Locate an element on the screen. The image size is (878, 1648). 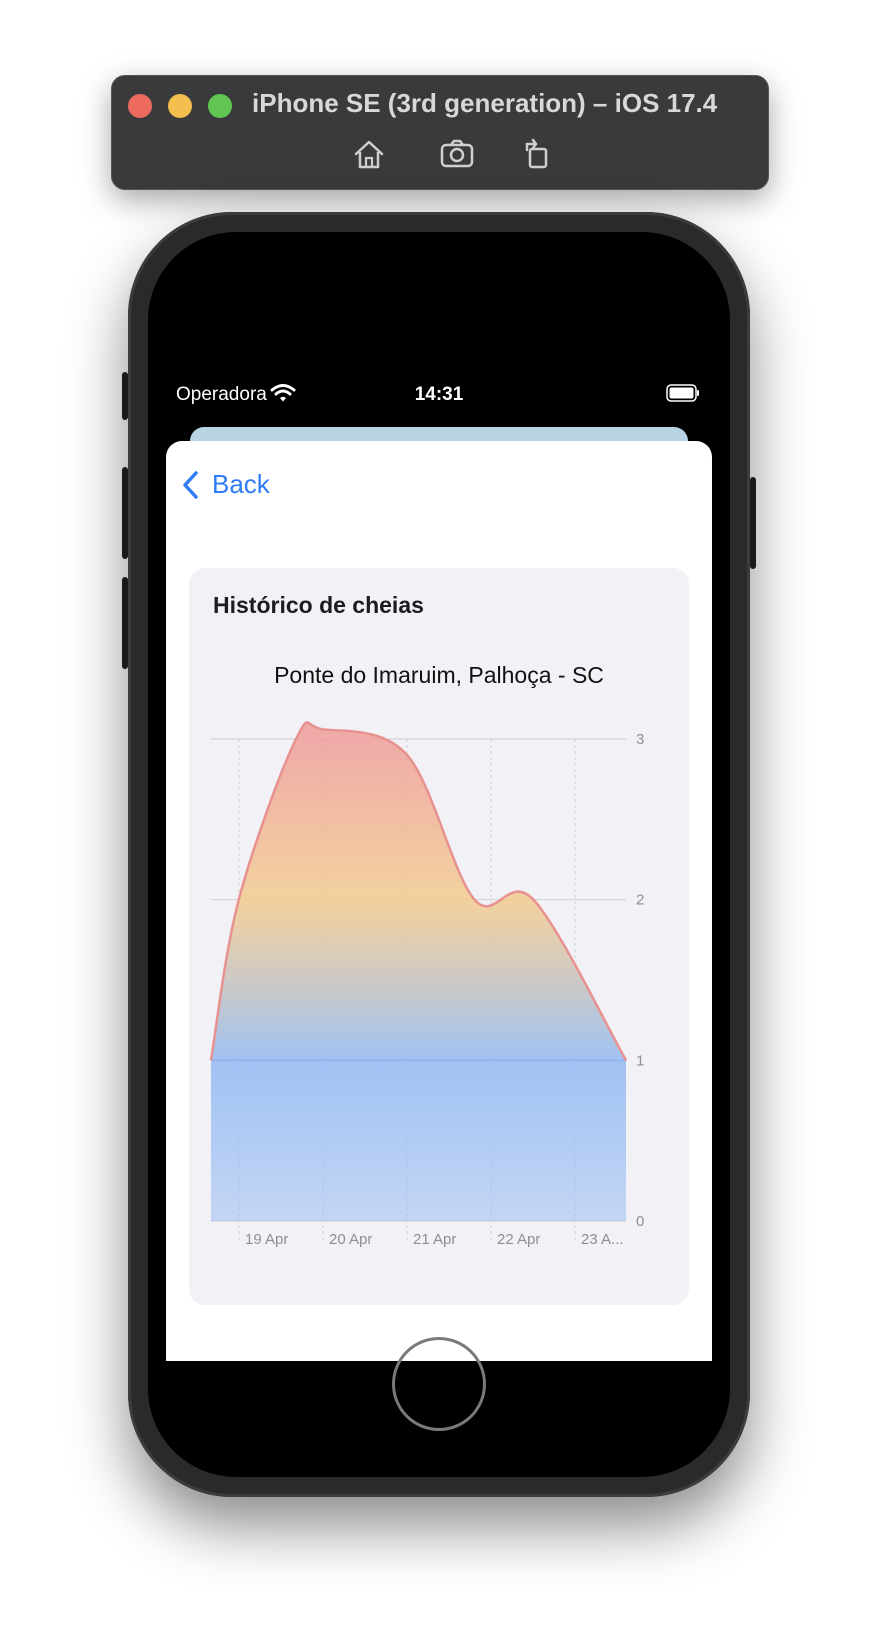
power-button is located at coordinates (753, 523).